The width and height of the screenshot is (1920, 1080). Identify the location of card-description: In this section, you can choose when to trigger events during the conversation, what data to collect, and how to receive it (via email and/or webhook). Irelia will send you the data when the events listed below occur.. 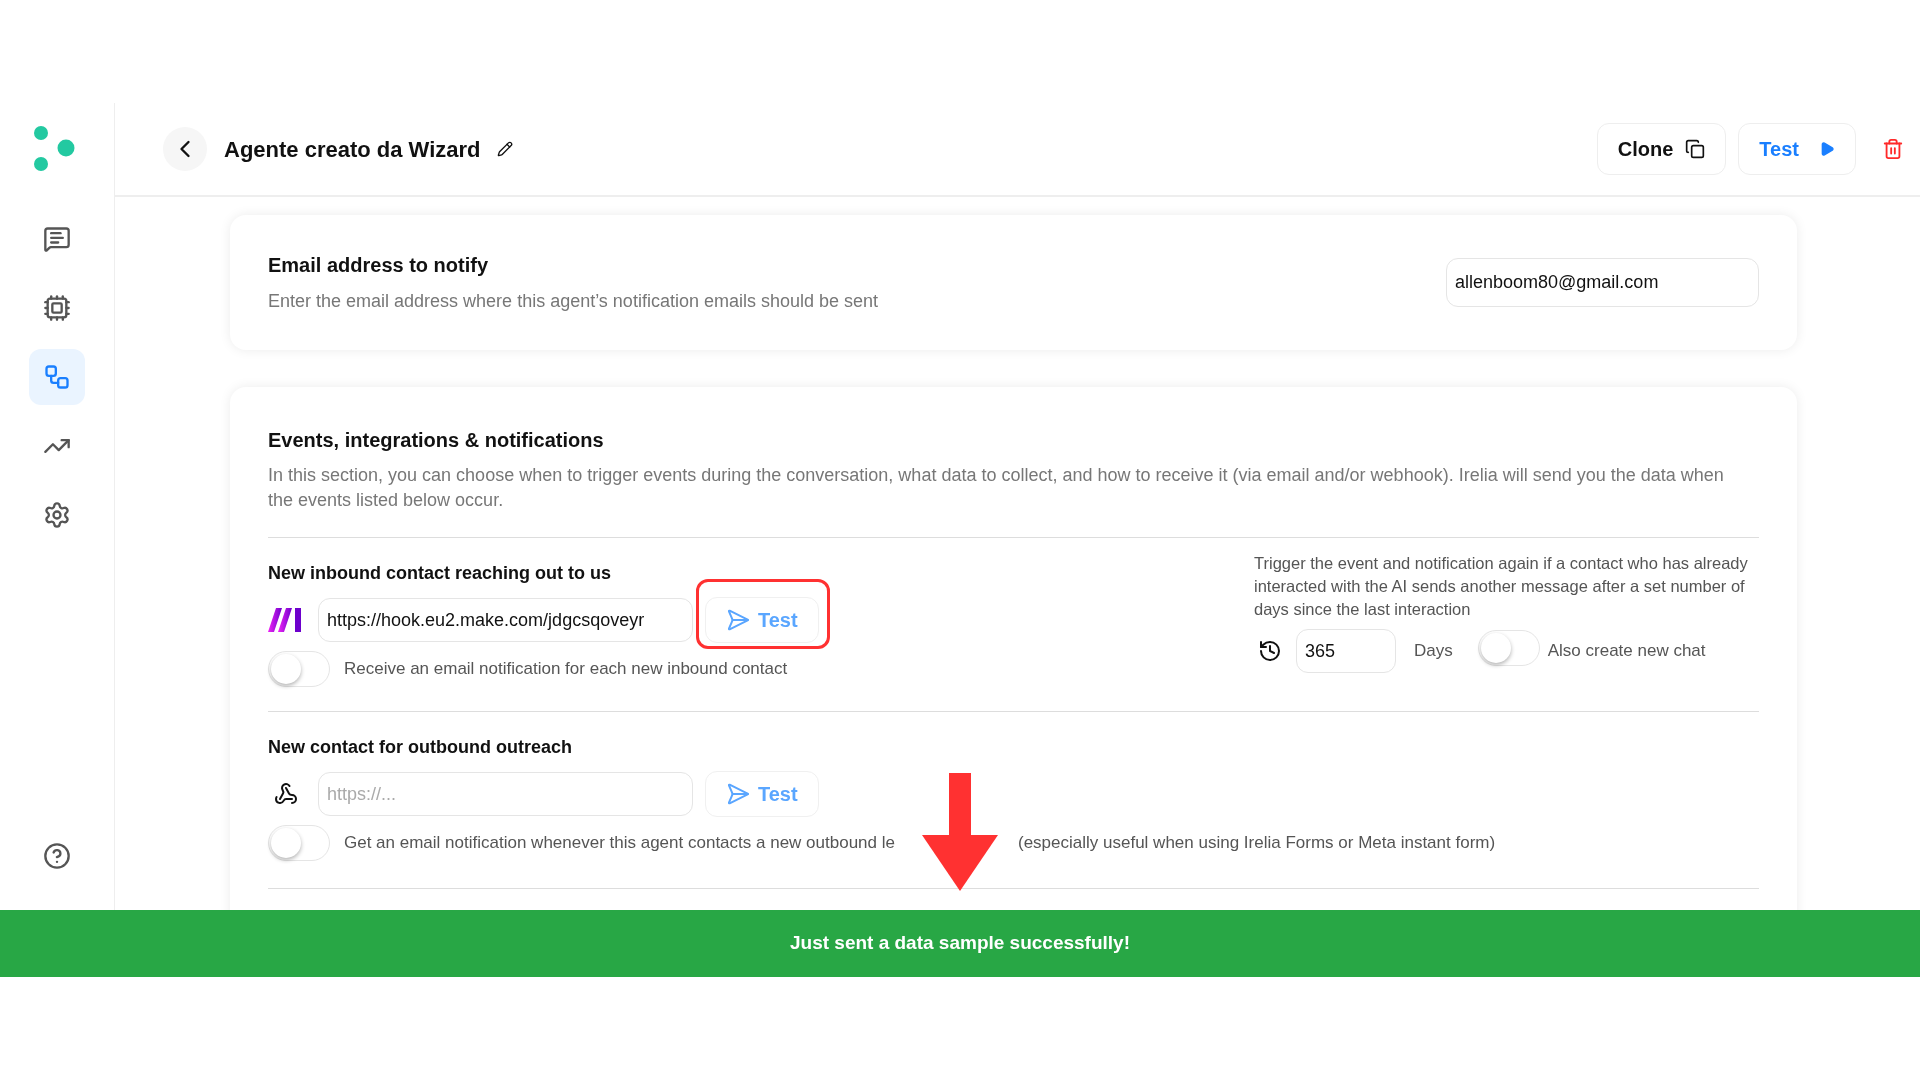
(996, 488).